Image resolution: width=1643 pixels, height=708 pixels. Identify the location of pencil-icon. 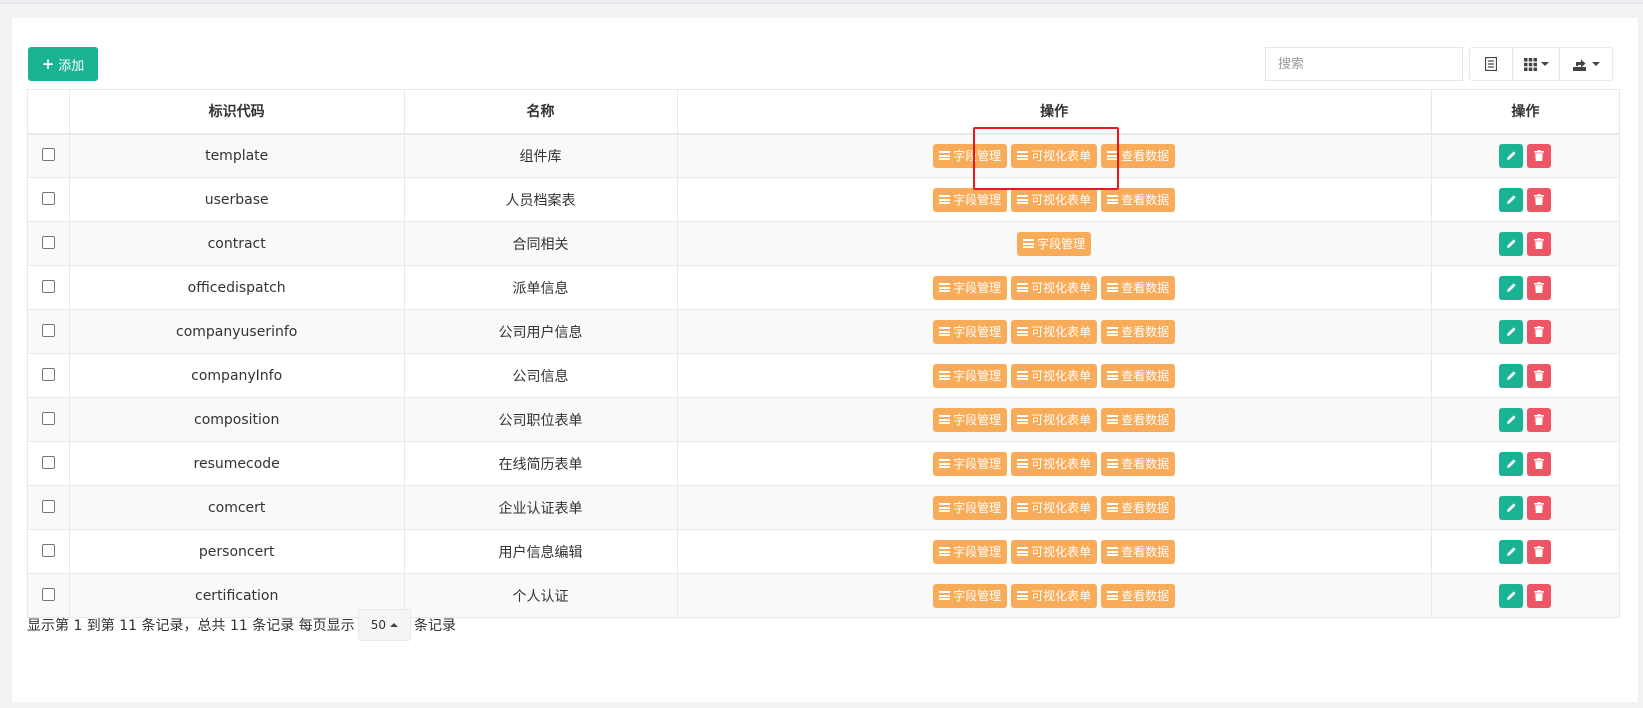
(1511, 551).